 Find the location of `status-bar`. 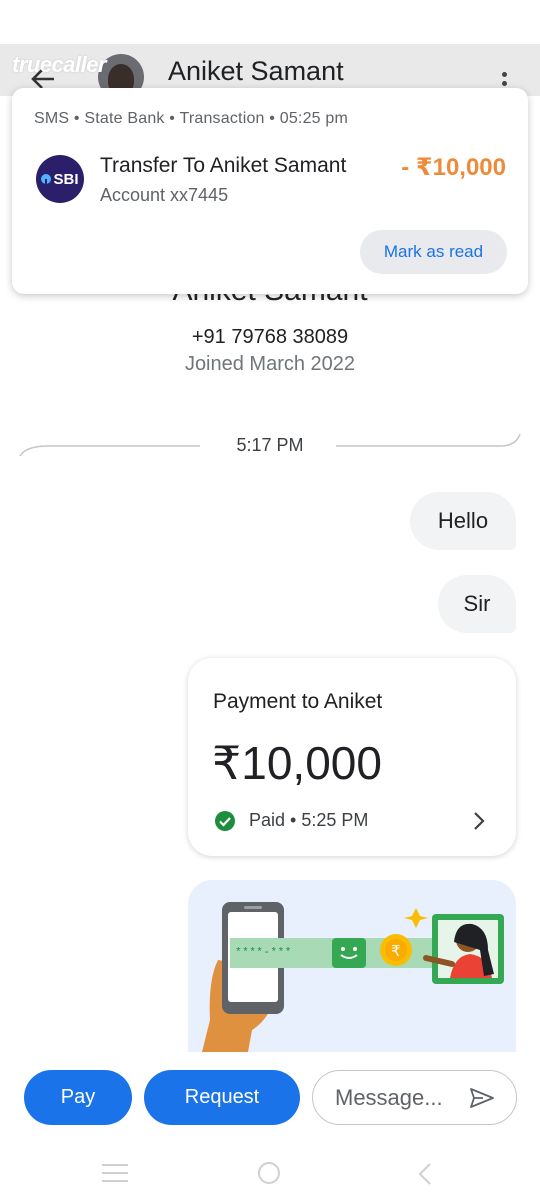

status-bar is located at coordinates (270, 22).